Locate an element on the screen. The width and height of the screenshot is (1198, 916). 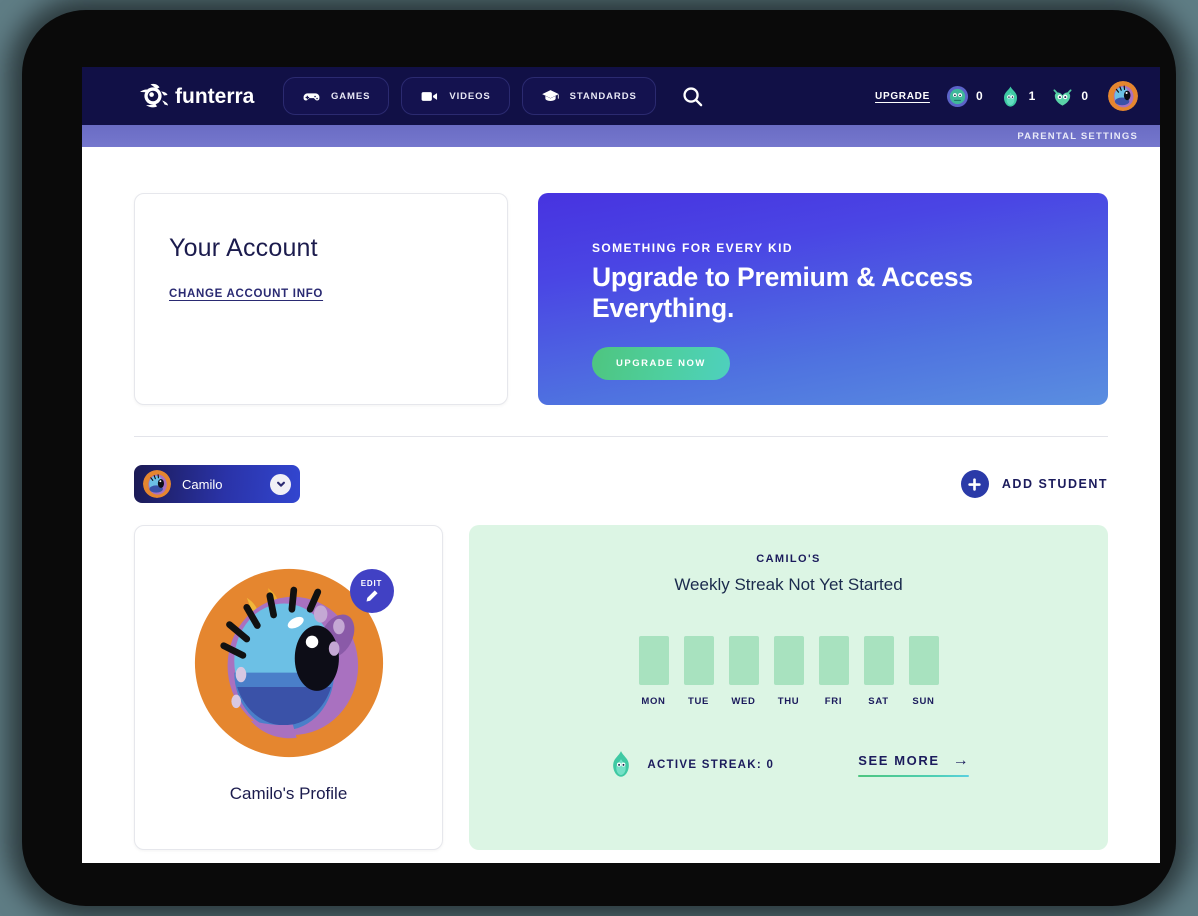
student-row: Camilo ADD STUDENT is located at coordinates (621, 484).